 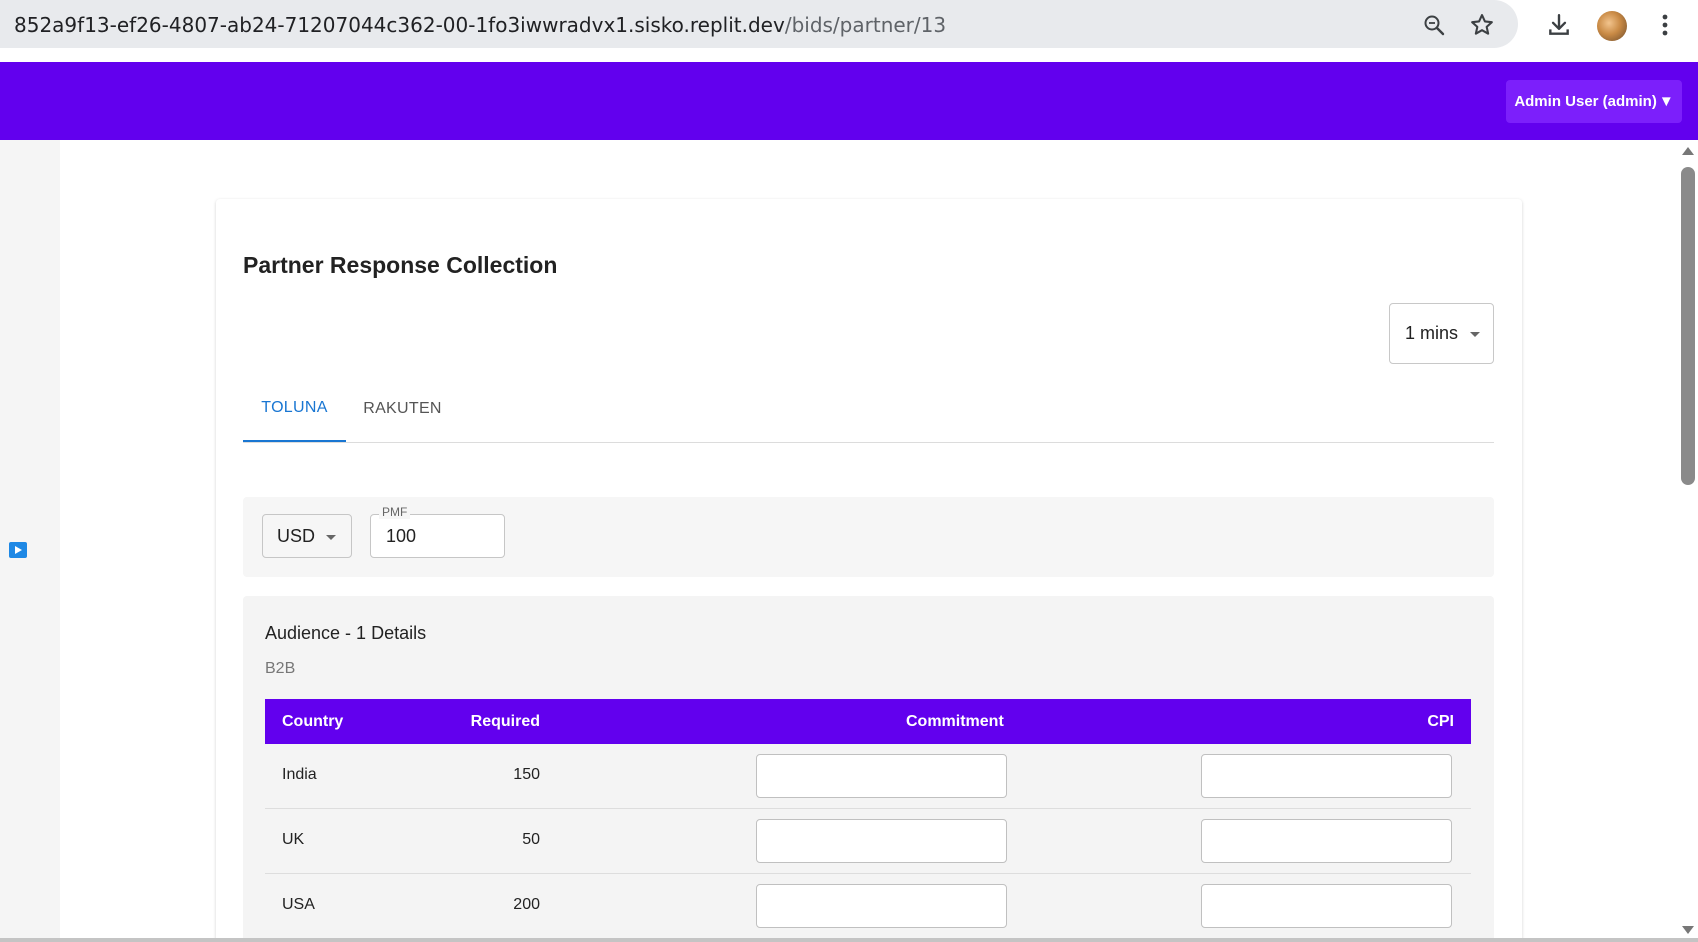 I want to click on table-row: UK 50, so click(x=868, y=841).